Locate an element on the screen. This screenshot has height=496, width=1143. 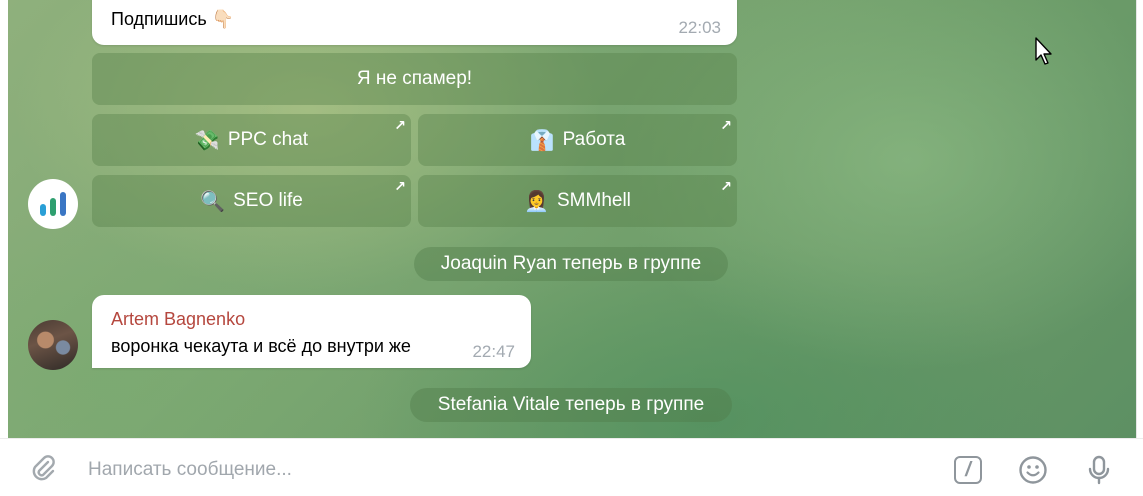
service-message-joined: Joaquin Ryan теперь в группе is located at coordinates (571, 264).